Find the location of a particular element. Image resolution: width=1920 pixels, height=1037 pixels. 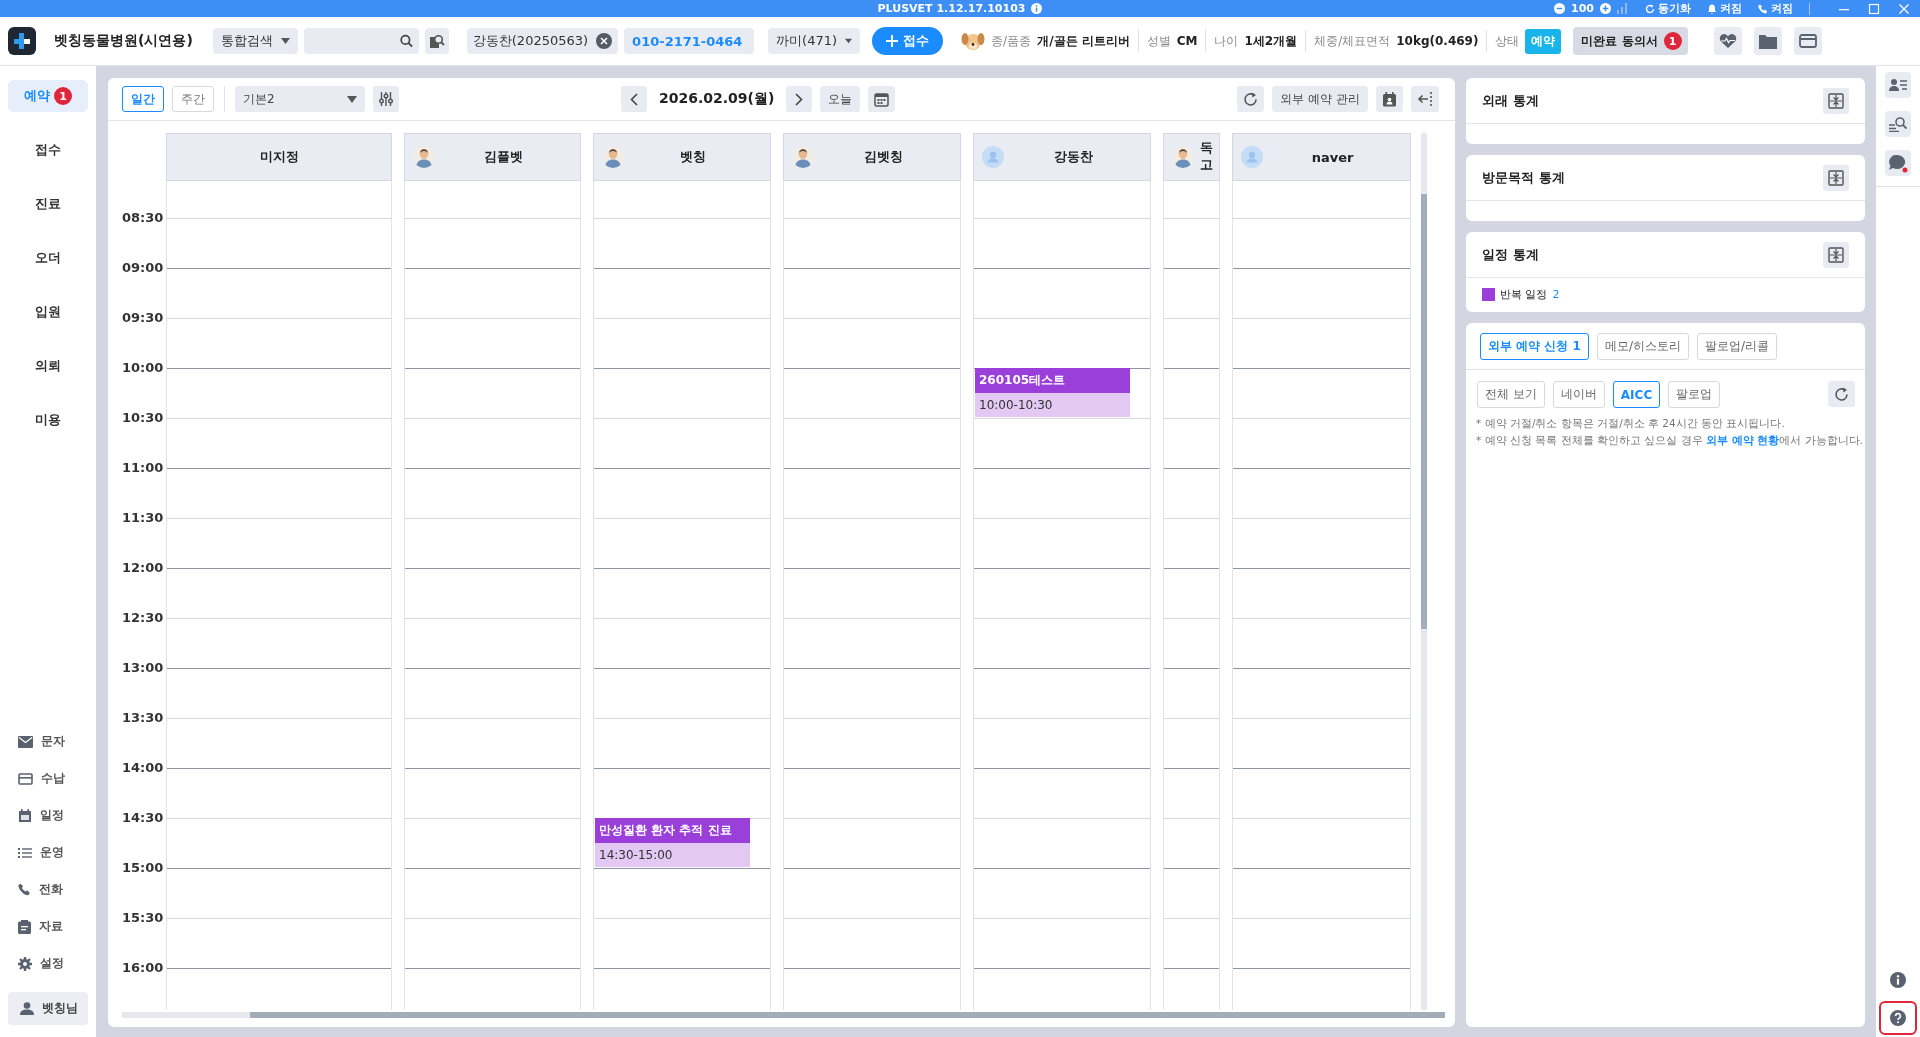

help-button is located at coordinates (1898, 1018).